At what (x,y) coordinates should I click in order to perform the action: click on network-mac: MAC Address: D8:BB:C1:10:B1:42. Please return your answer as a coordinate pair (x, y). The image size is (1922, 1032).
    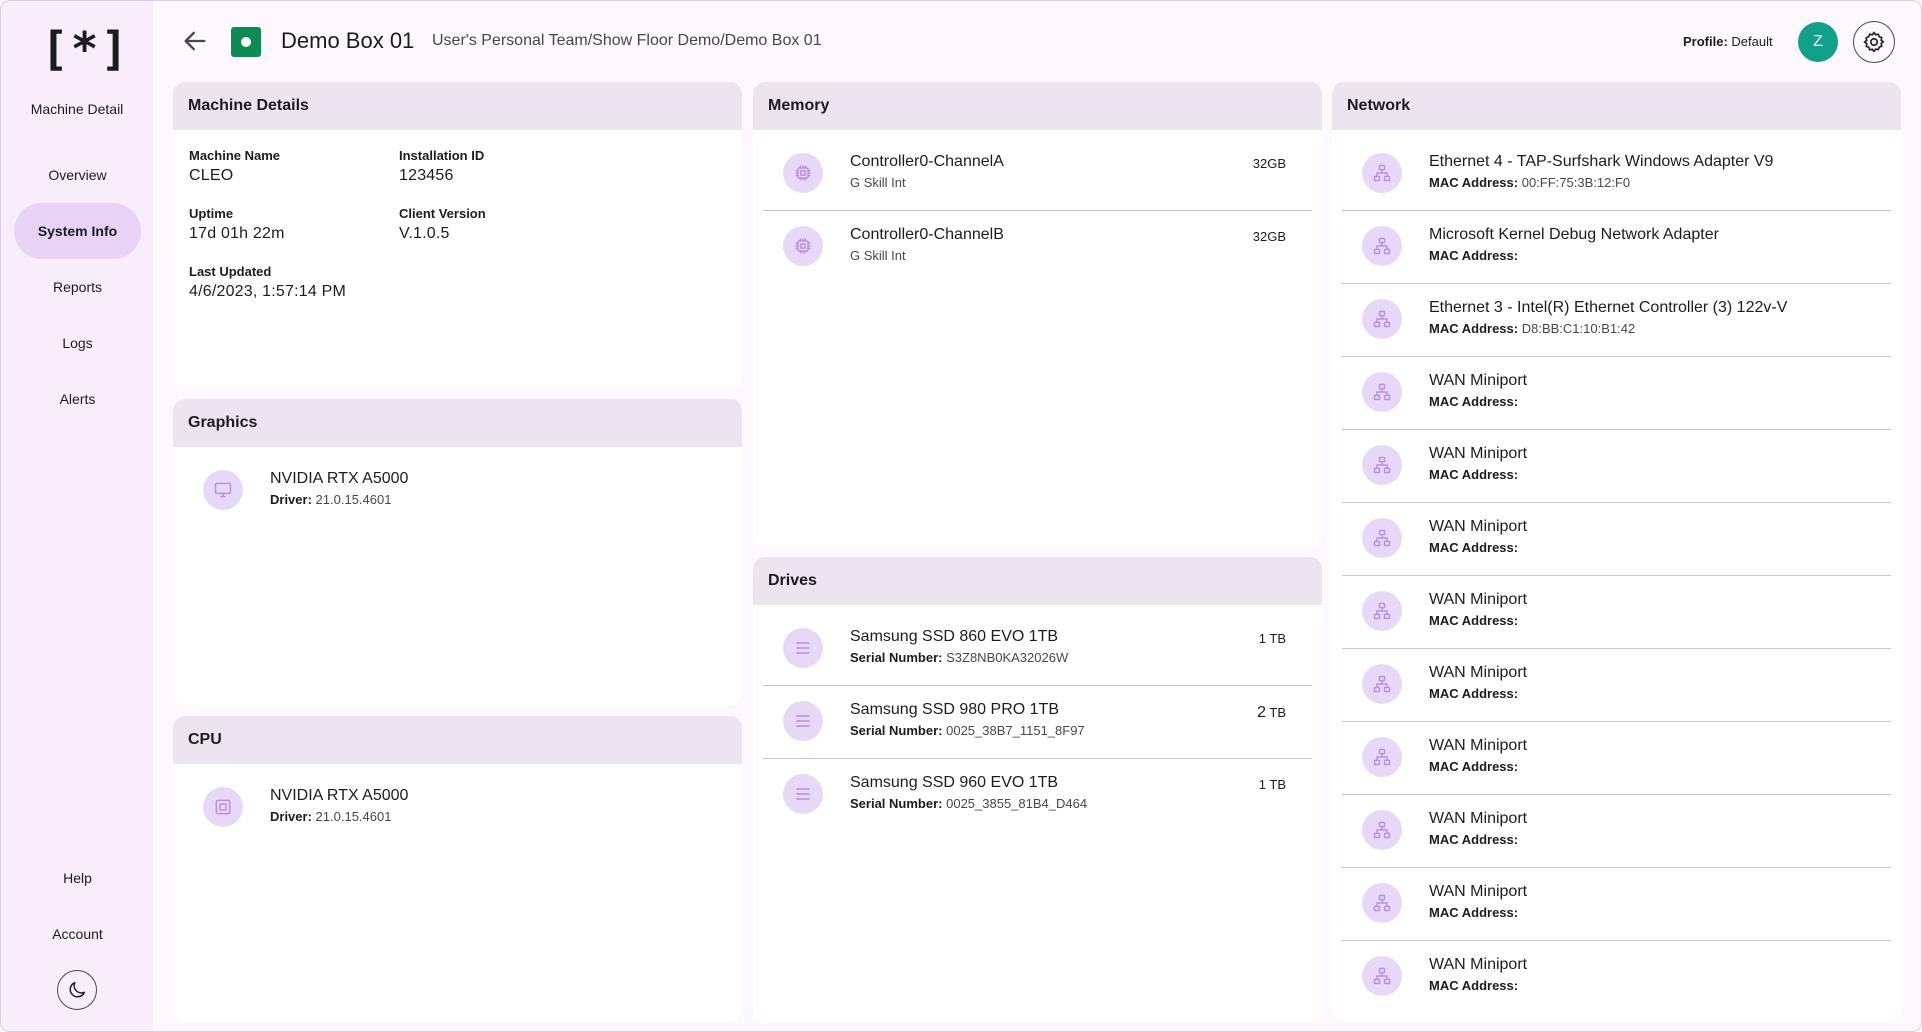
    Looking at the image, I should click on (1532, 328).